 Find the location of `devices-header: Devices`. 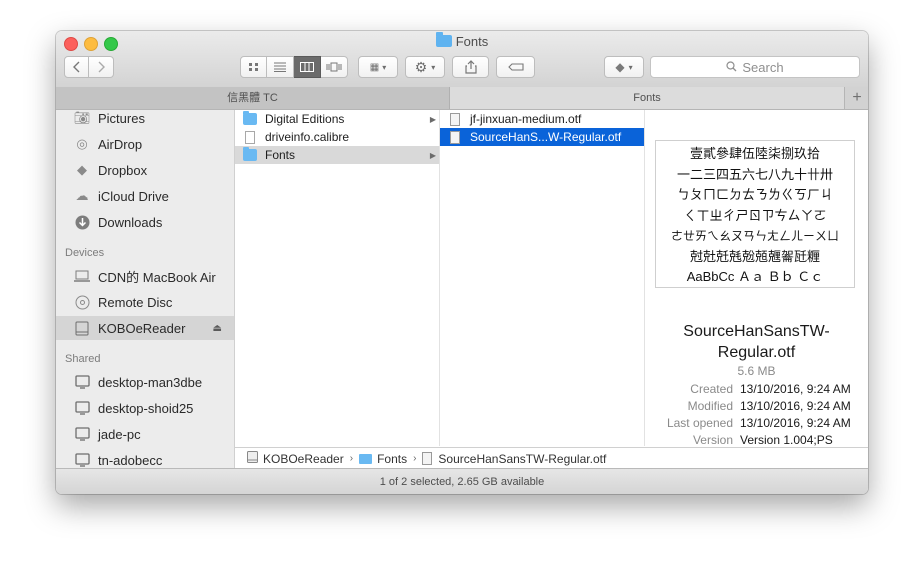

devices-header: Devices is located at coordinates (85, 253).